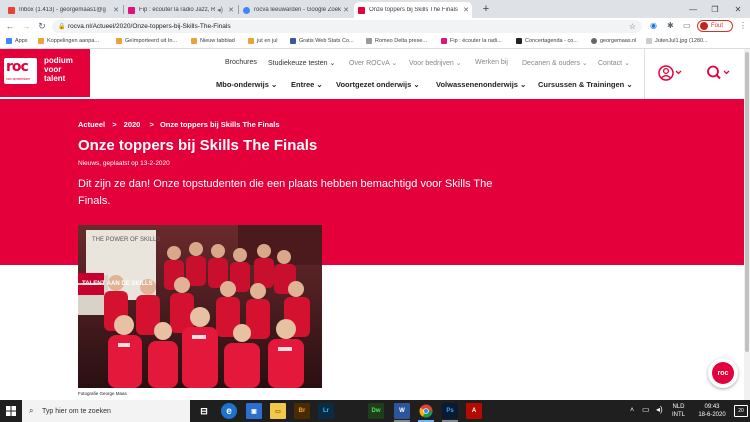 The height and width of the screenshot is (422, 750). I want to click on bookmark-item: jut en jul, so click(263, 41).